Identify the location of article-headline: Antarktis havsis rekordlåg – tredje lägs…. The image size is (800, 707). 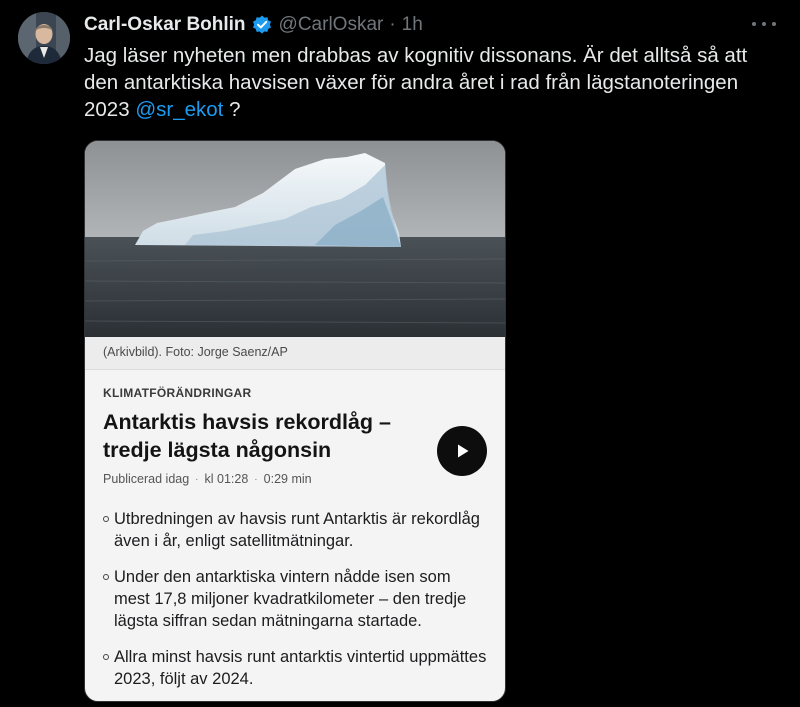
(253, 436).